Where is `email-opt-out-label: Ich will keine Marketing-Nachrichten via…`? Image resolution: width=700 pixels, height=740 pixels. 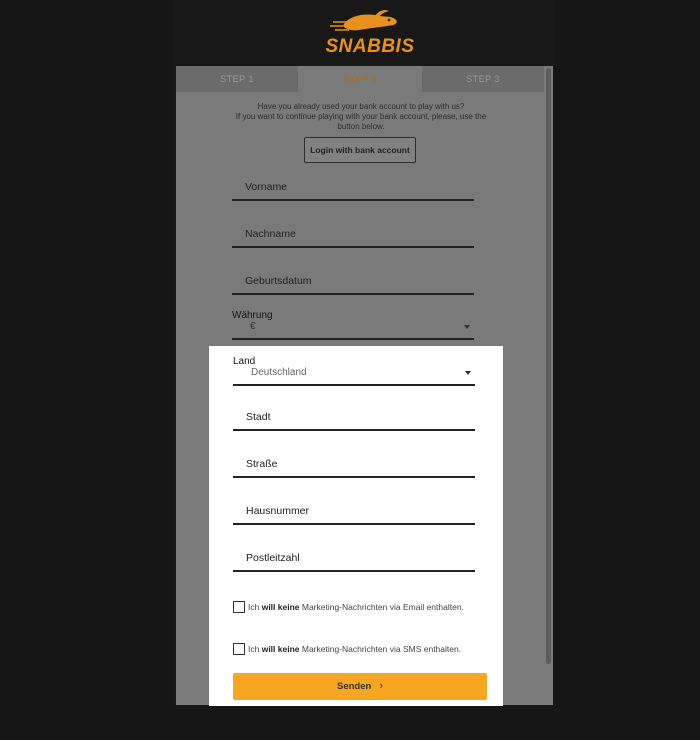
email-opt-out-label: Ich will keine Marketing-Nachrichten via… is located at coordinates (356, 607).